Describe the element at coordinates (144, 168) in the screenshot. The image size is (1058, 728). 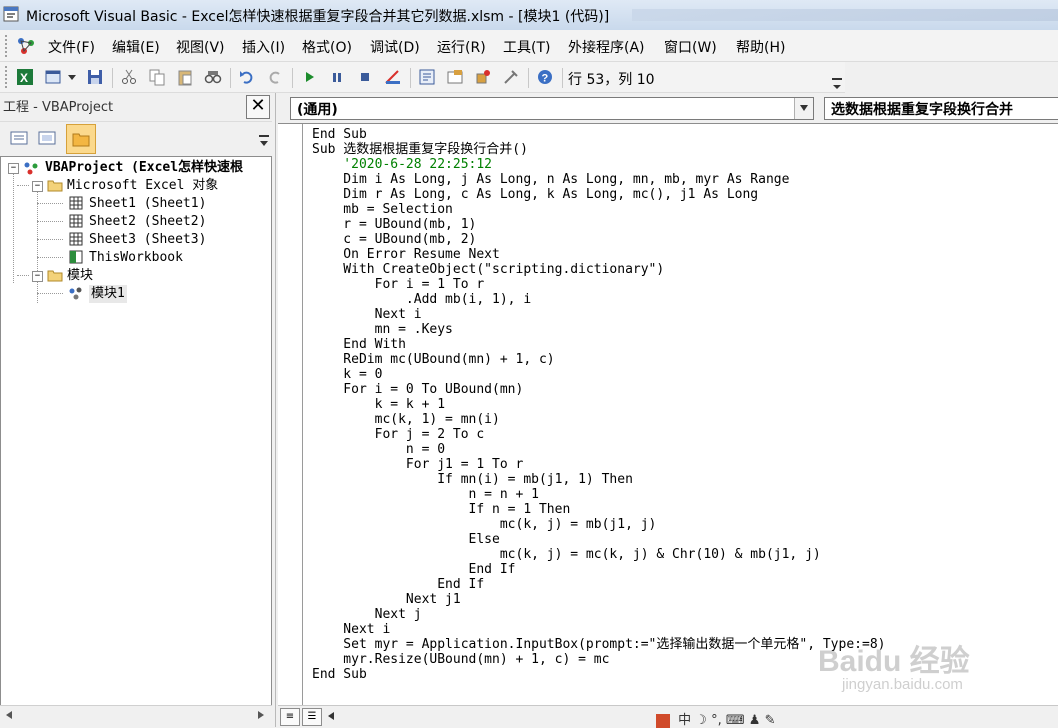
I see `tree-item-vbaproject: VBAProject (Excel怎样快速根` at that location.